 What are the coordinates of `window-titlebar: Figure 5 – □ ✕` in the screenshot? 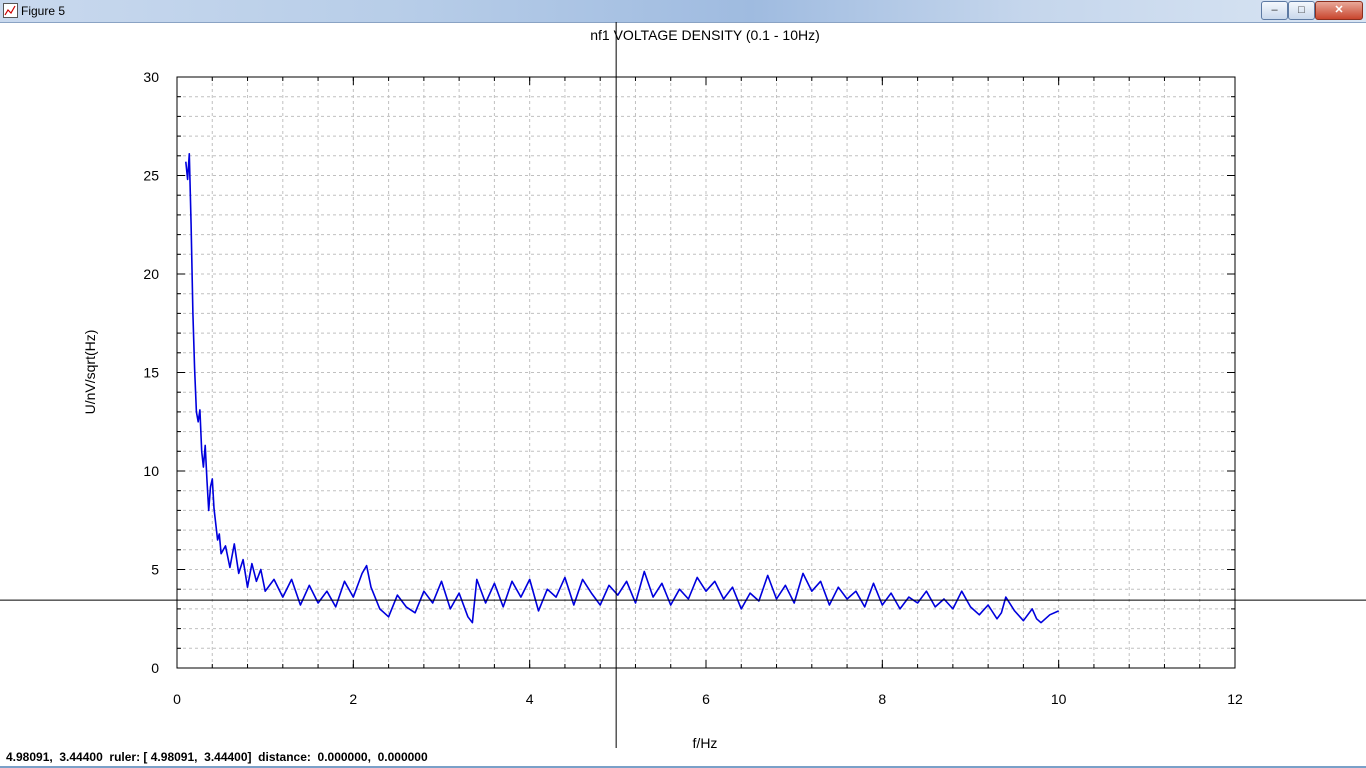 It's located at (683, 11).